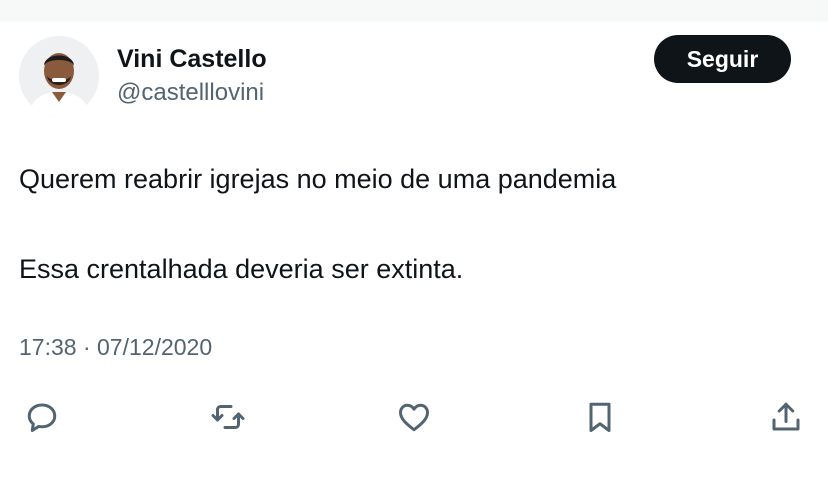 The height and width of the screenshot is (479, 828). I want to click on avatar, so click(59, 76).